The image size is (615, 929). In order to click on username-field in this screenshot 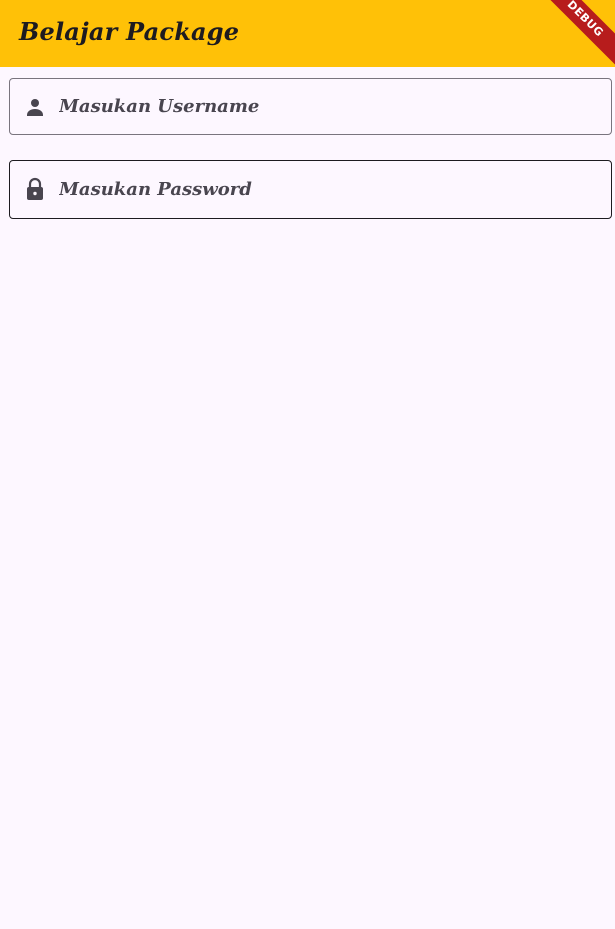, I will do `click(310, 106)`.